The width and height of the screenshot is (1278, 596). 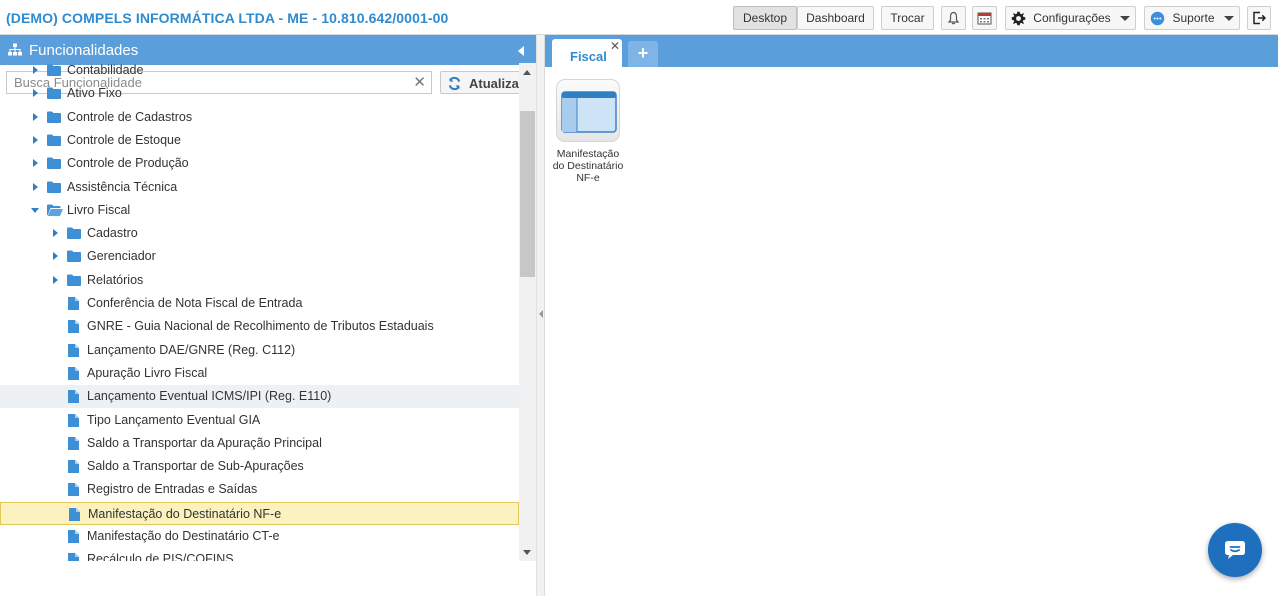 I want to click on logout-icon, so click(x=1259, y=18).